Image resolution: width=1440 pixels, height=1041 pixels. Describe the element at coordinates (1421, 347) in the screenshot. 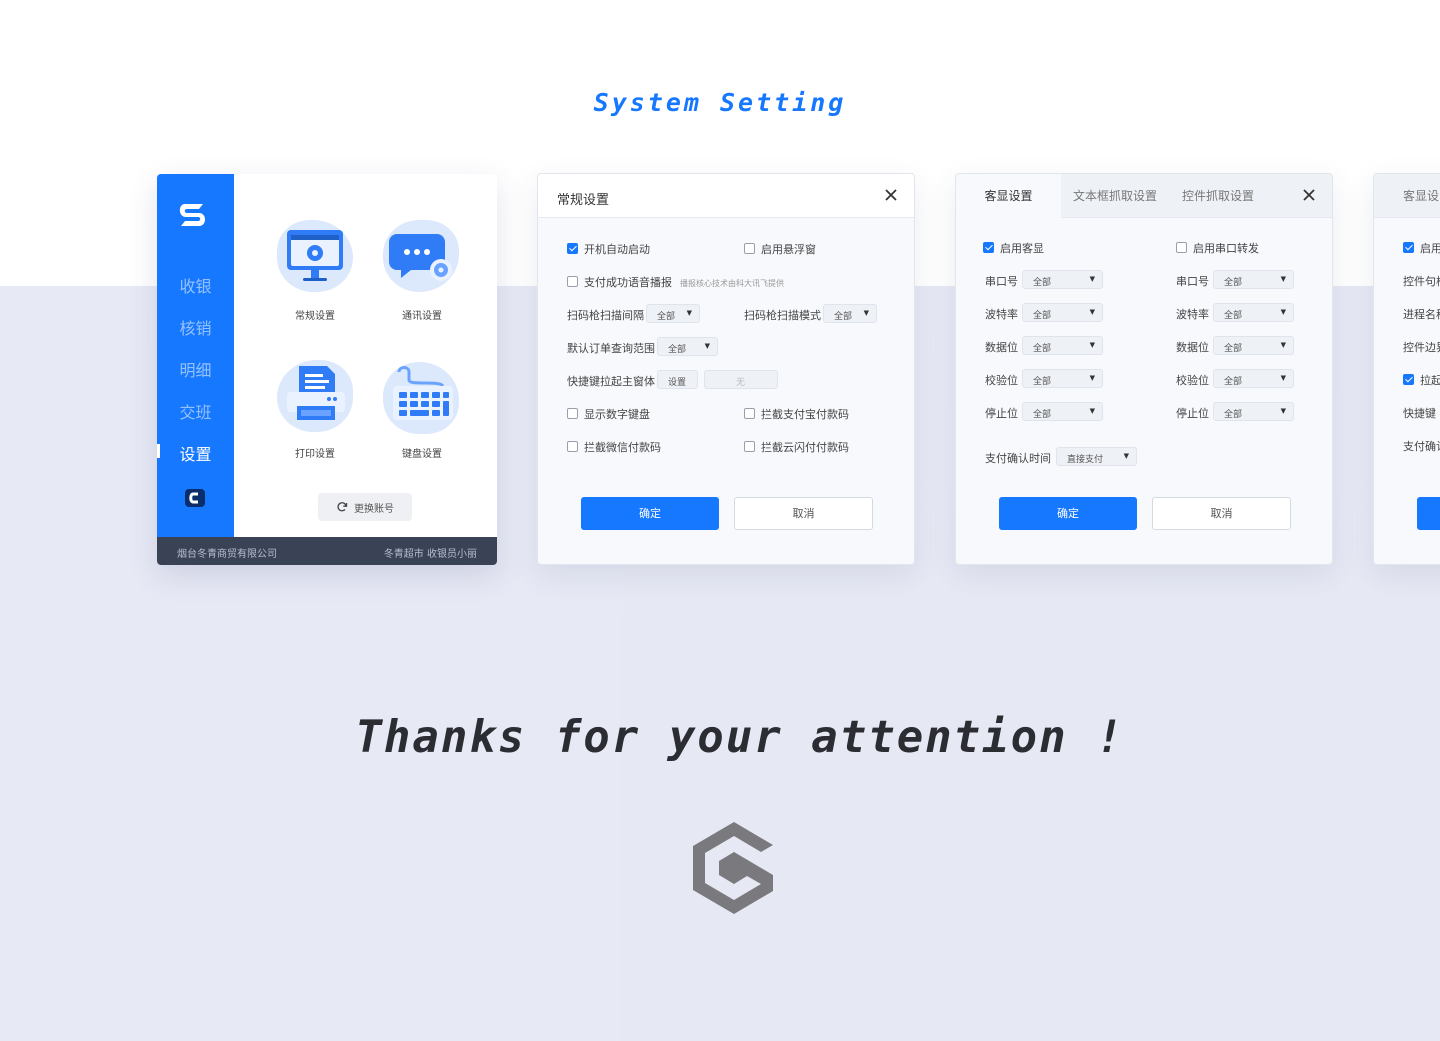

I see `partial-row-bounds: 控件边界` at that location.